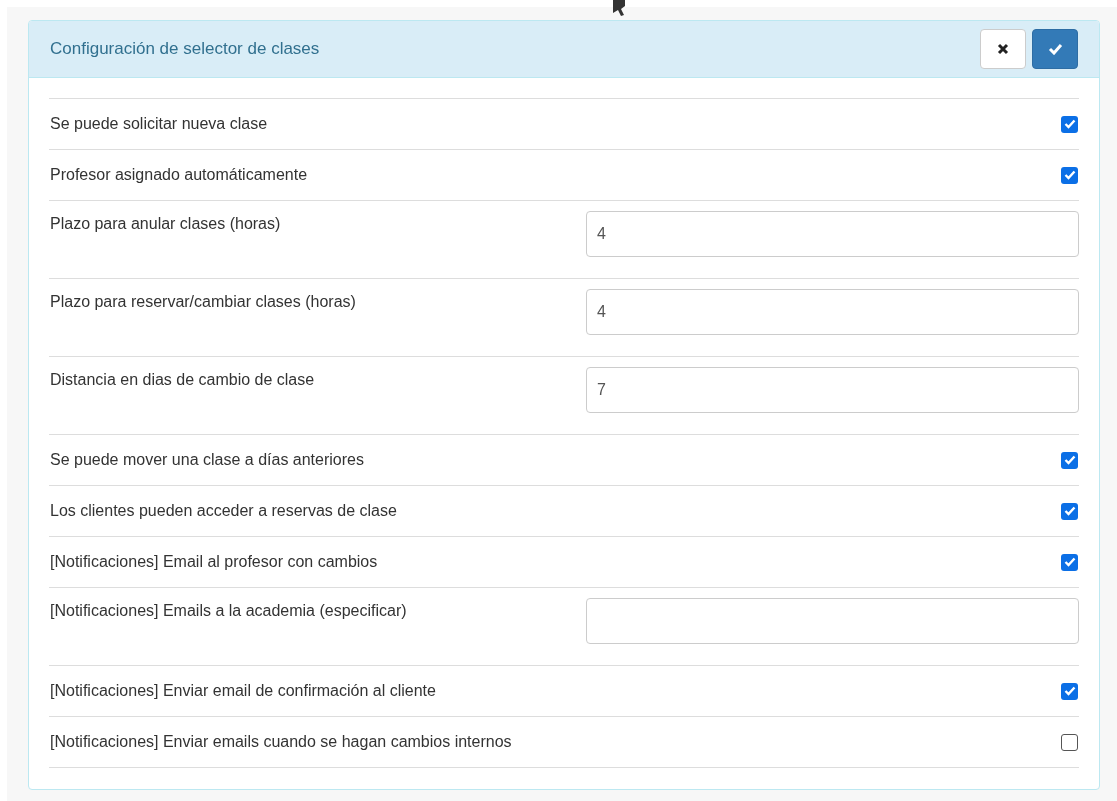 This screenshot has width=1117, height=801. I want to click on setting-label: Profesor asignado automáticamente, so click(179, 175).